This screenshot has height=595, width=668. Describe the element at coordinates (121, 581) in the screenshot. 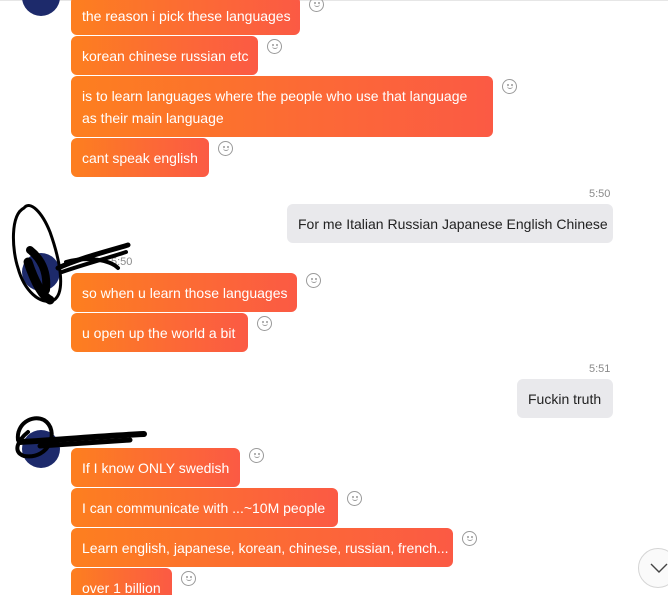

I see `message-bubble: over 1 billion` at that location.